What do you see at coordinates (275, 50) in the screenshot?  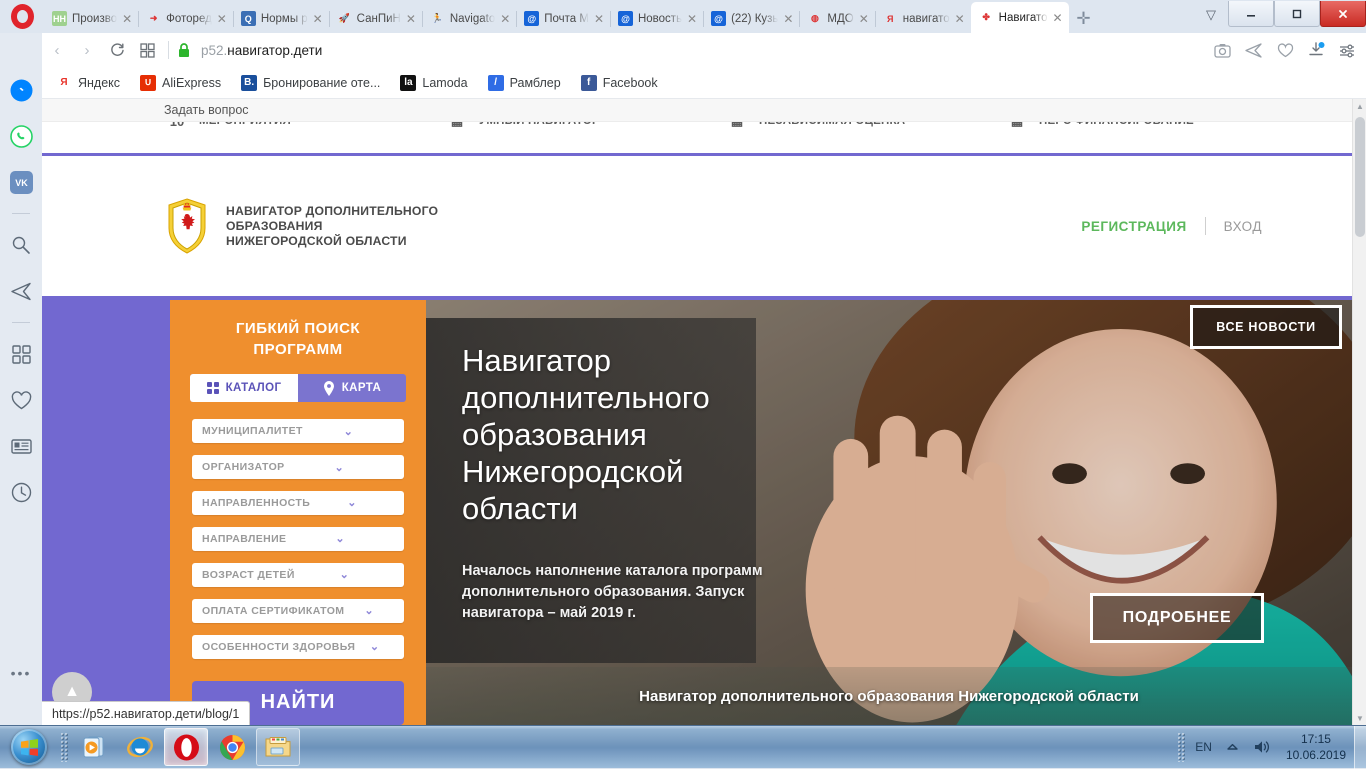 I see `url-host: навигатор.дети` at bounding box center [275, 50].